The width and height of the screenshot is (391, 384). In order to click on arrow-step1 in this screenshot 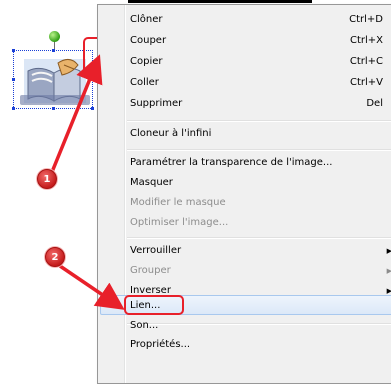, I will do `click(76, 113)`.